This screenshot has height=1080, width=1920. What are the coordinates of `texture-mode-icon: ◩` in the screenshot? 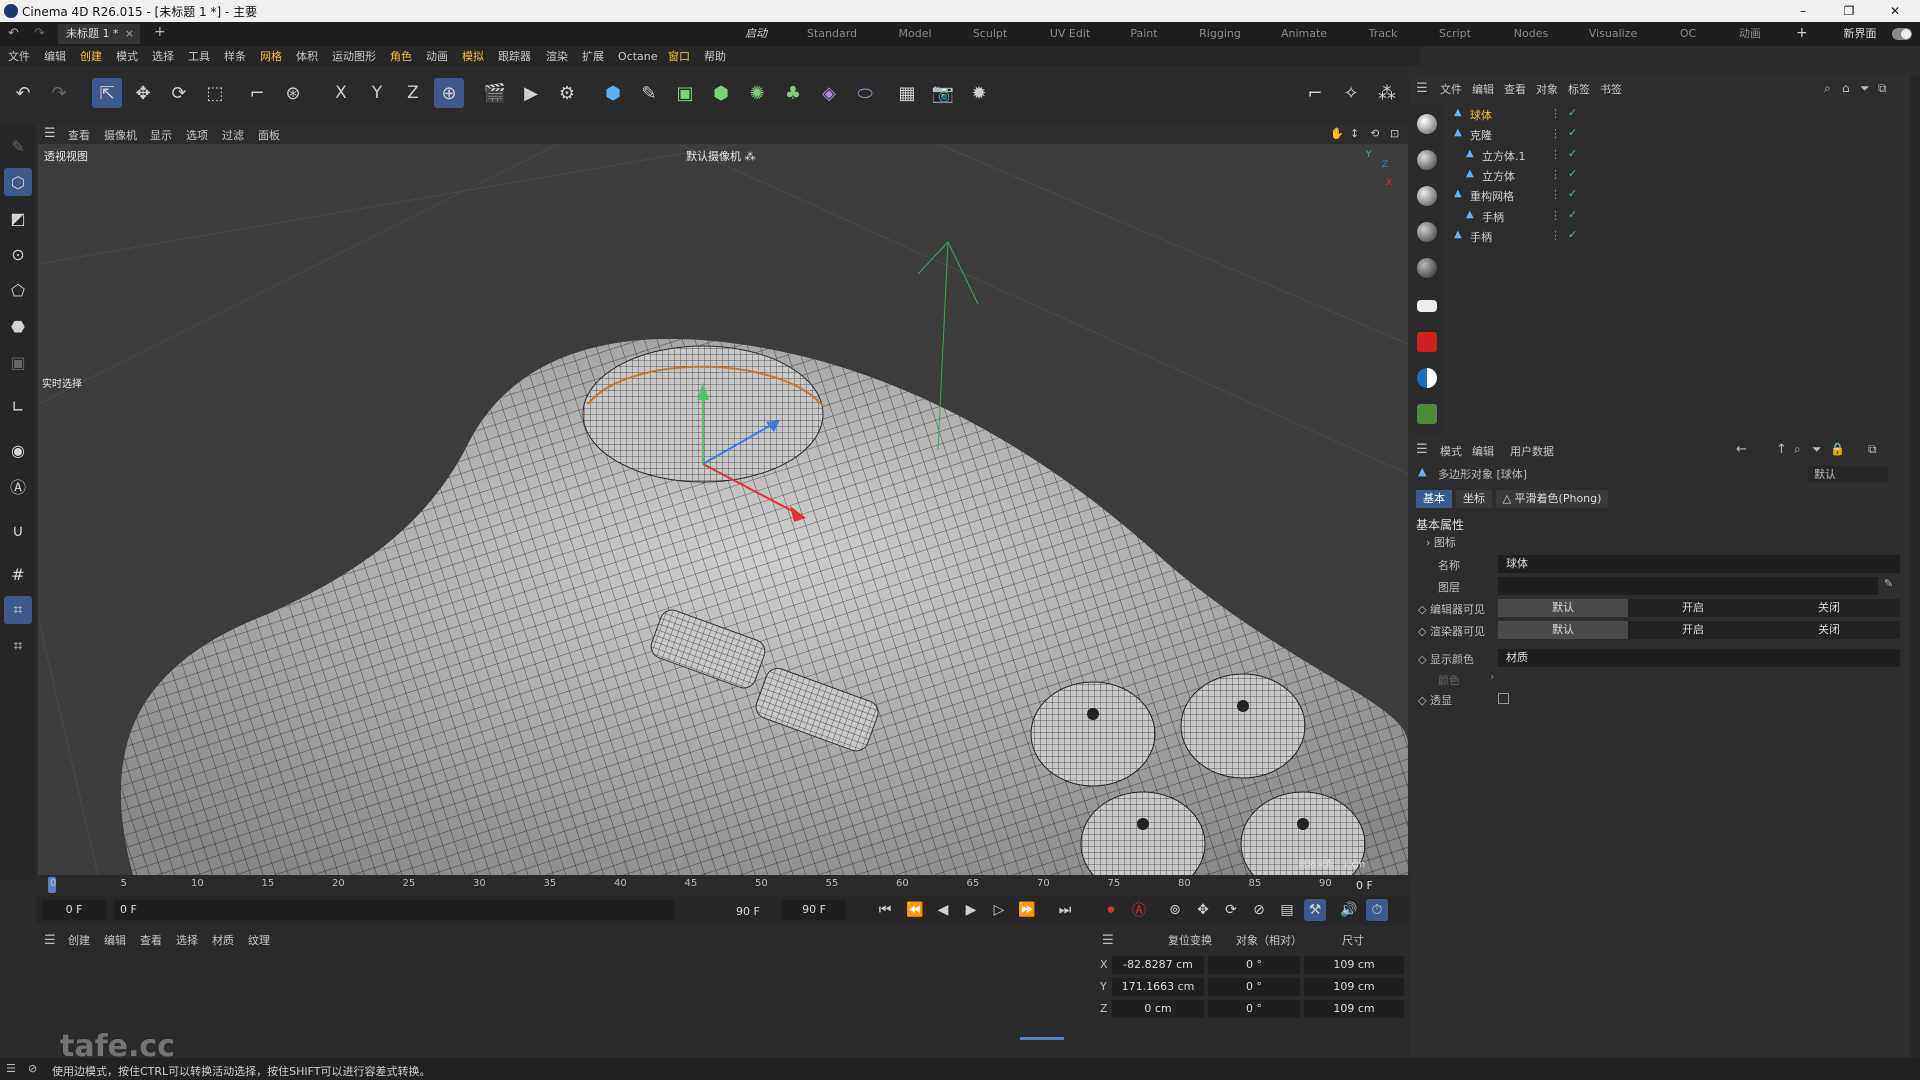 It's located at (18, 218).